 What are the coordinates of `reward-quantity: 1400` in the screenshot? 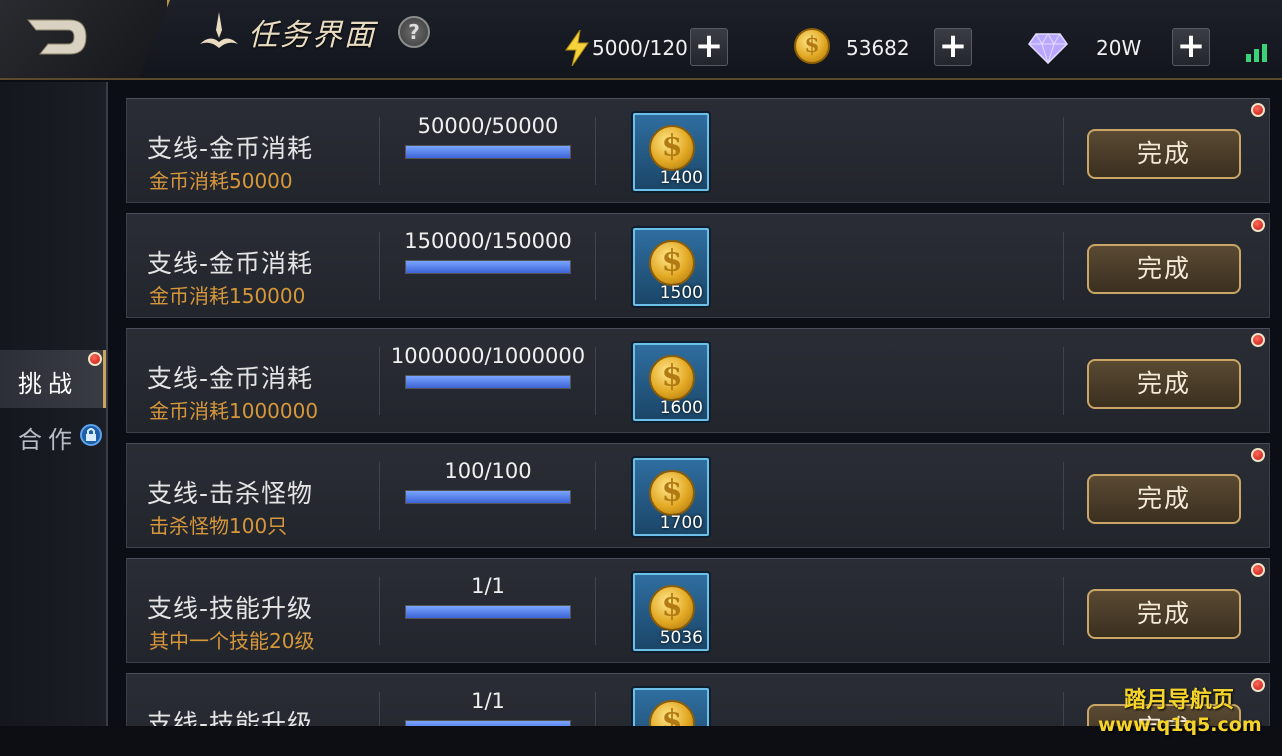 It's located at (681, 178).